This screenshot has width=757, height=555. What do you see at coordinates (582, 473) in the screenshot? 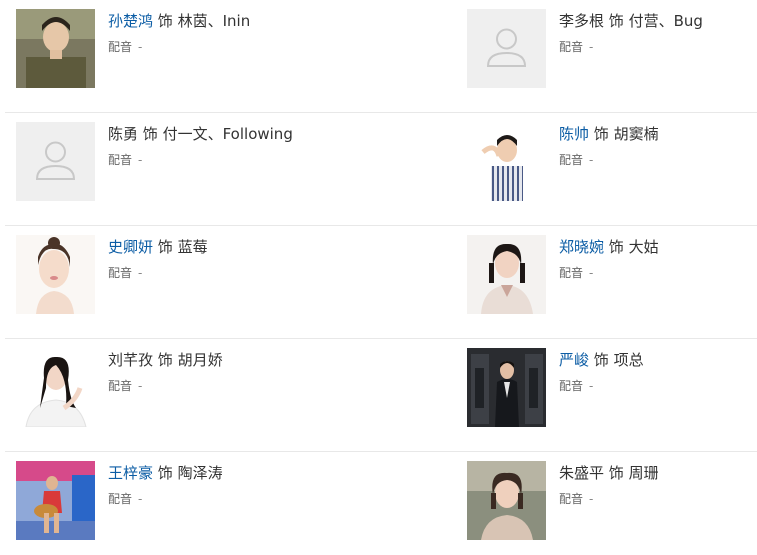
I see `actor-name: 朱盛平` at bounding box center [582, 473].